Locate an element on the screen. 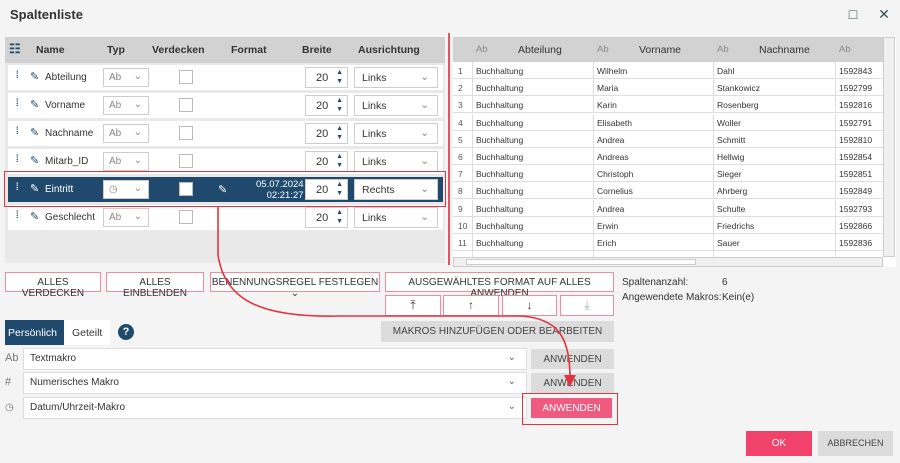  edit-macros-button: MAKROS HINZUFÜGEN ODER BEARBEITEN is located at coordinates (497, 331).